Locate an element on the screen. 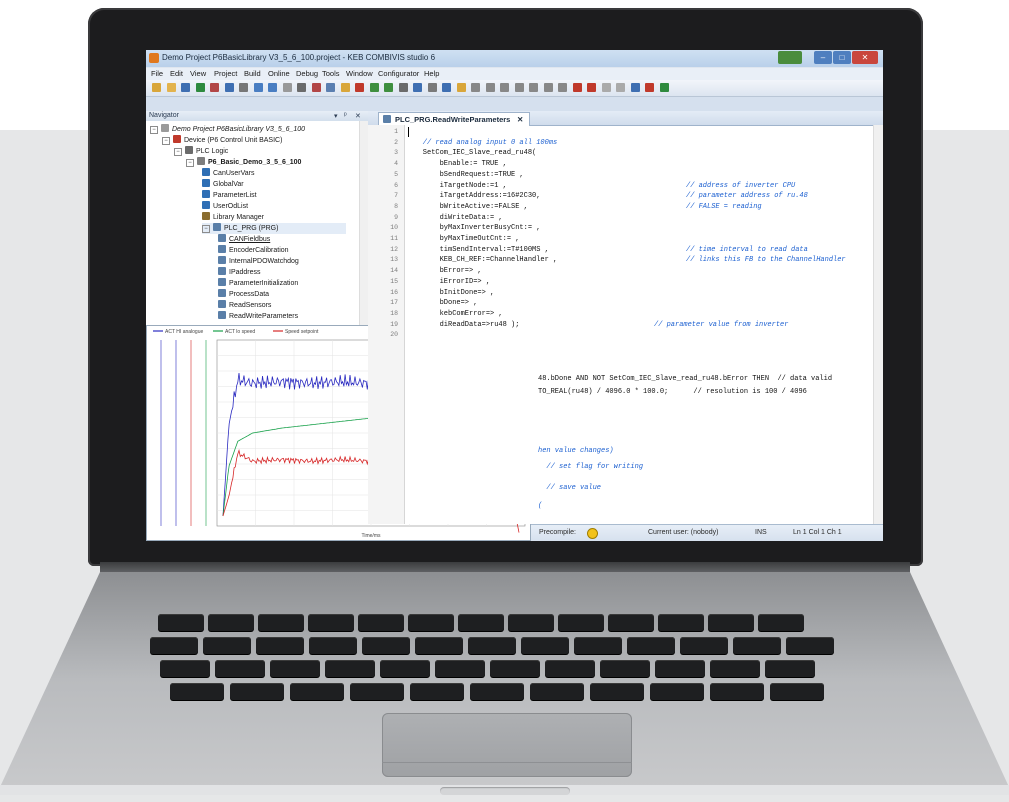 The height and width of the screenshot is (802, 1009). tree-item: GlobalVar is located at coordinates (223, 184).